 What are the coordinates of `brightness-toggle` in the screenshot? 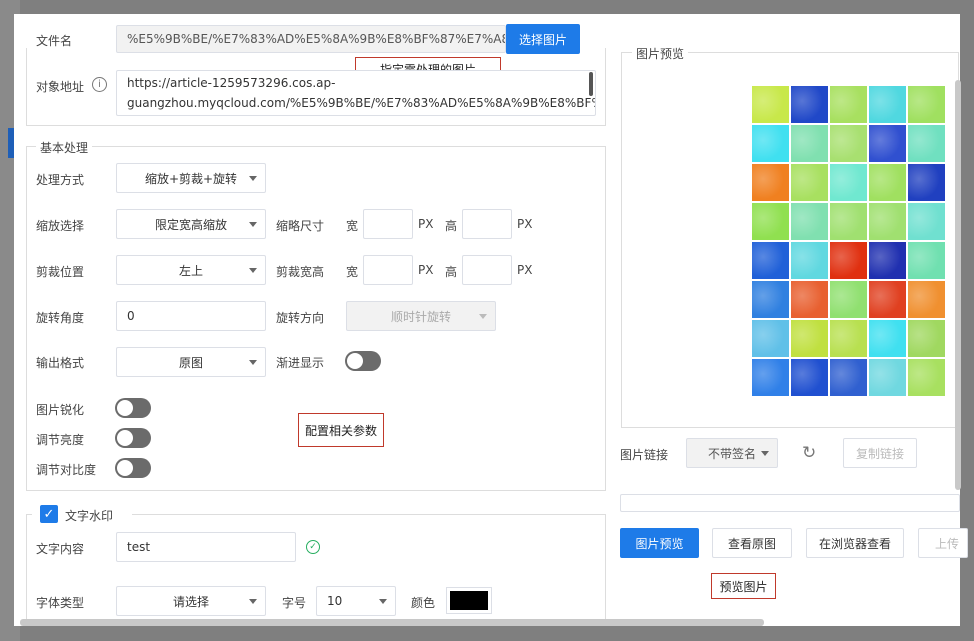 It's located at (133, 438).